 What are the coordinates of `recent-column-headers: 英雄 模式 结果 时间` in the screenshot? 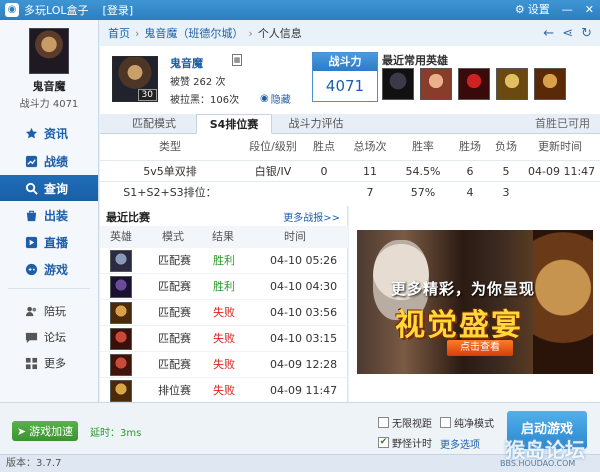 It's located at (224, 237).